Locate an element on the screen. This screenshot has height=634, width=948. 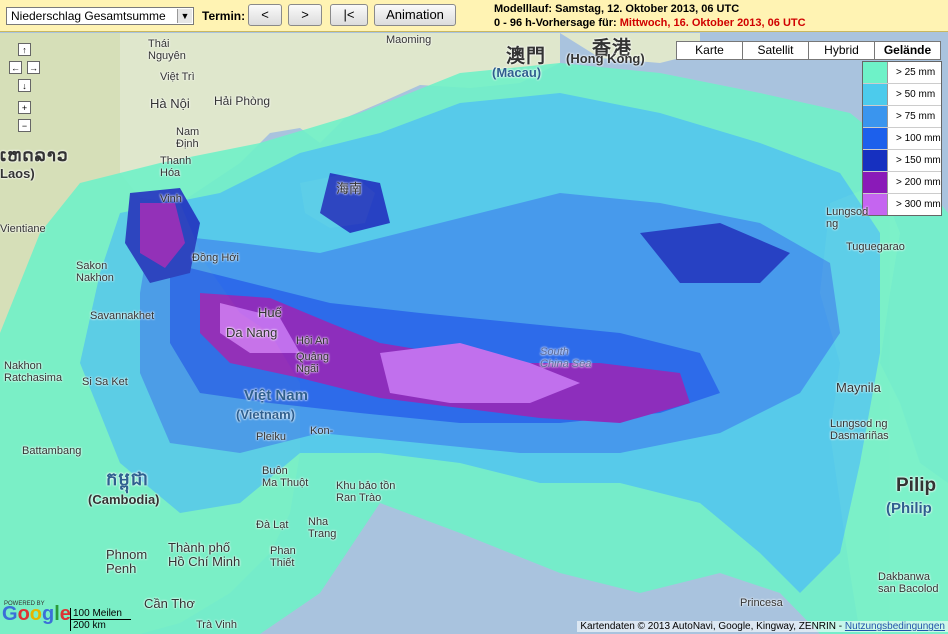
pan-down-icon: ↓ is located at coordinates (24, 85).